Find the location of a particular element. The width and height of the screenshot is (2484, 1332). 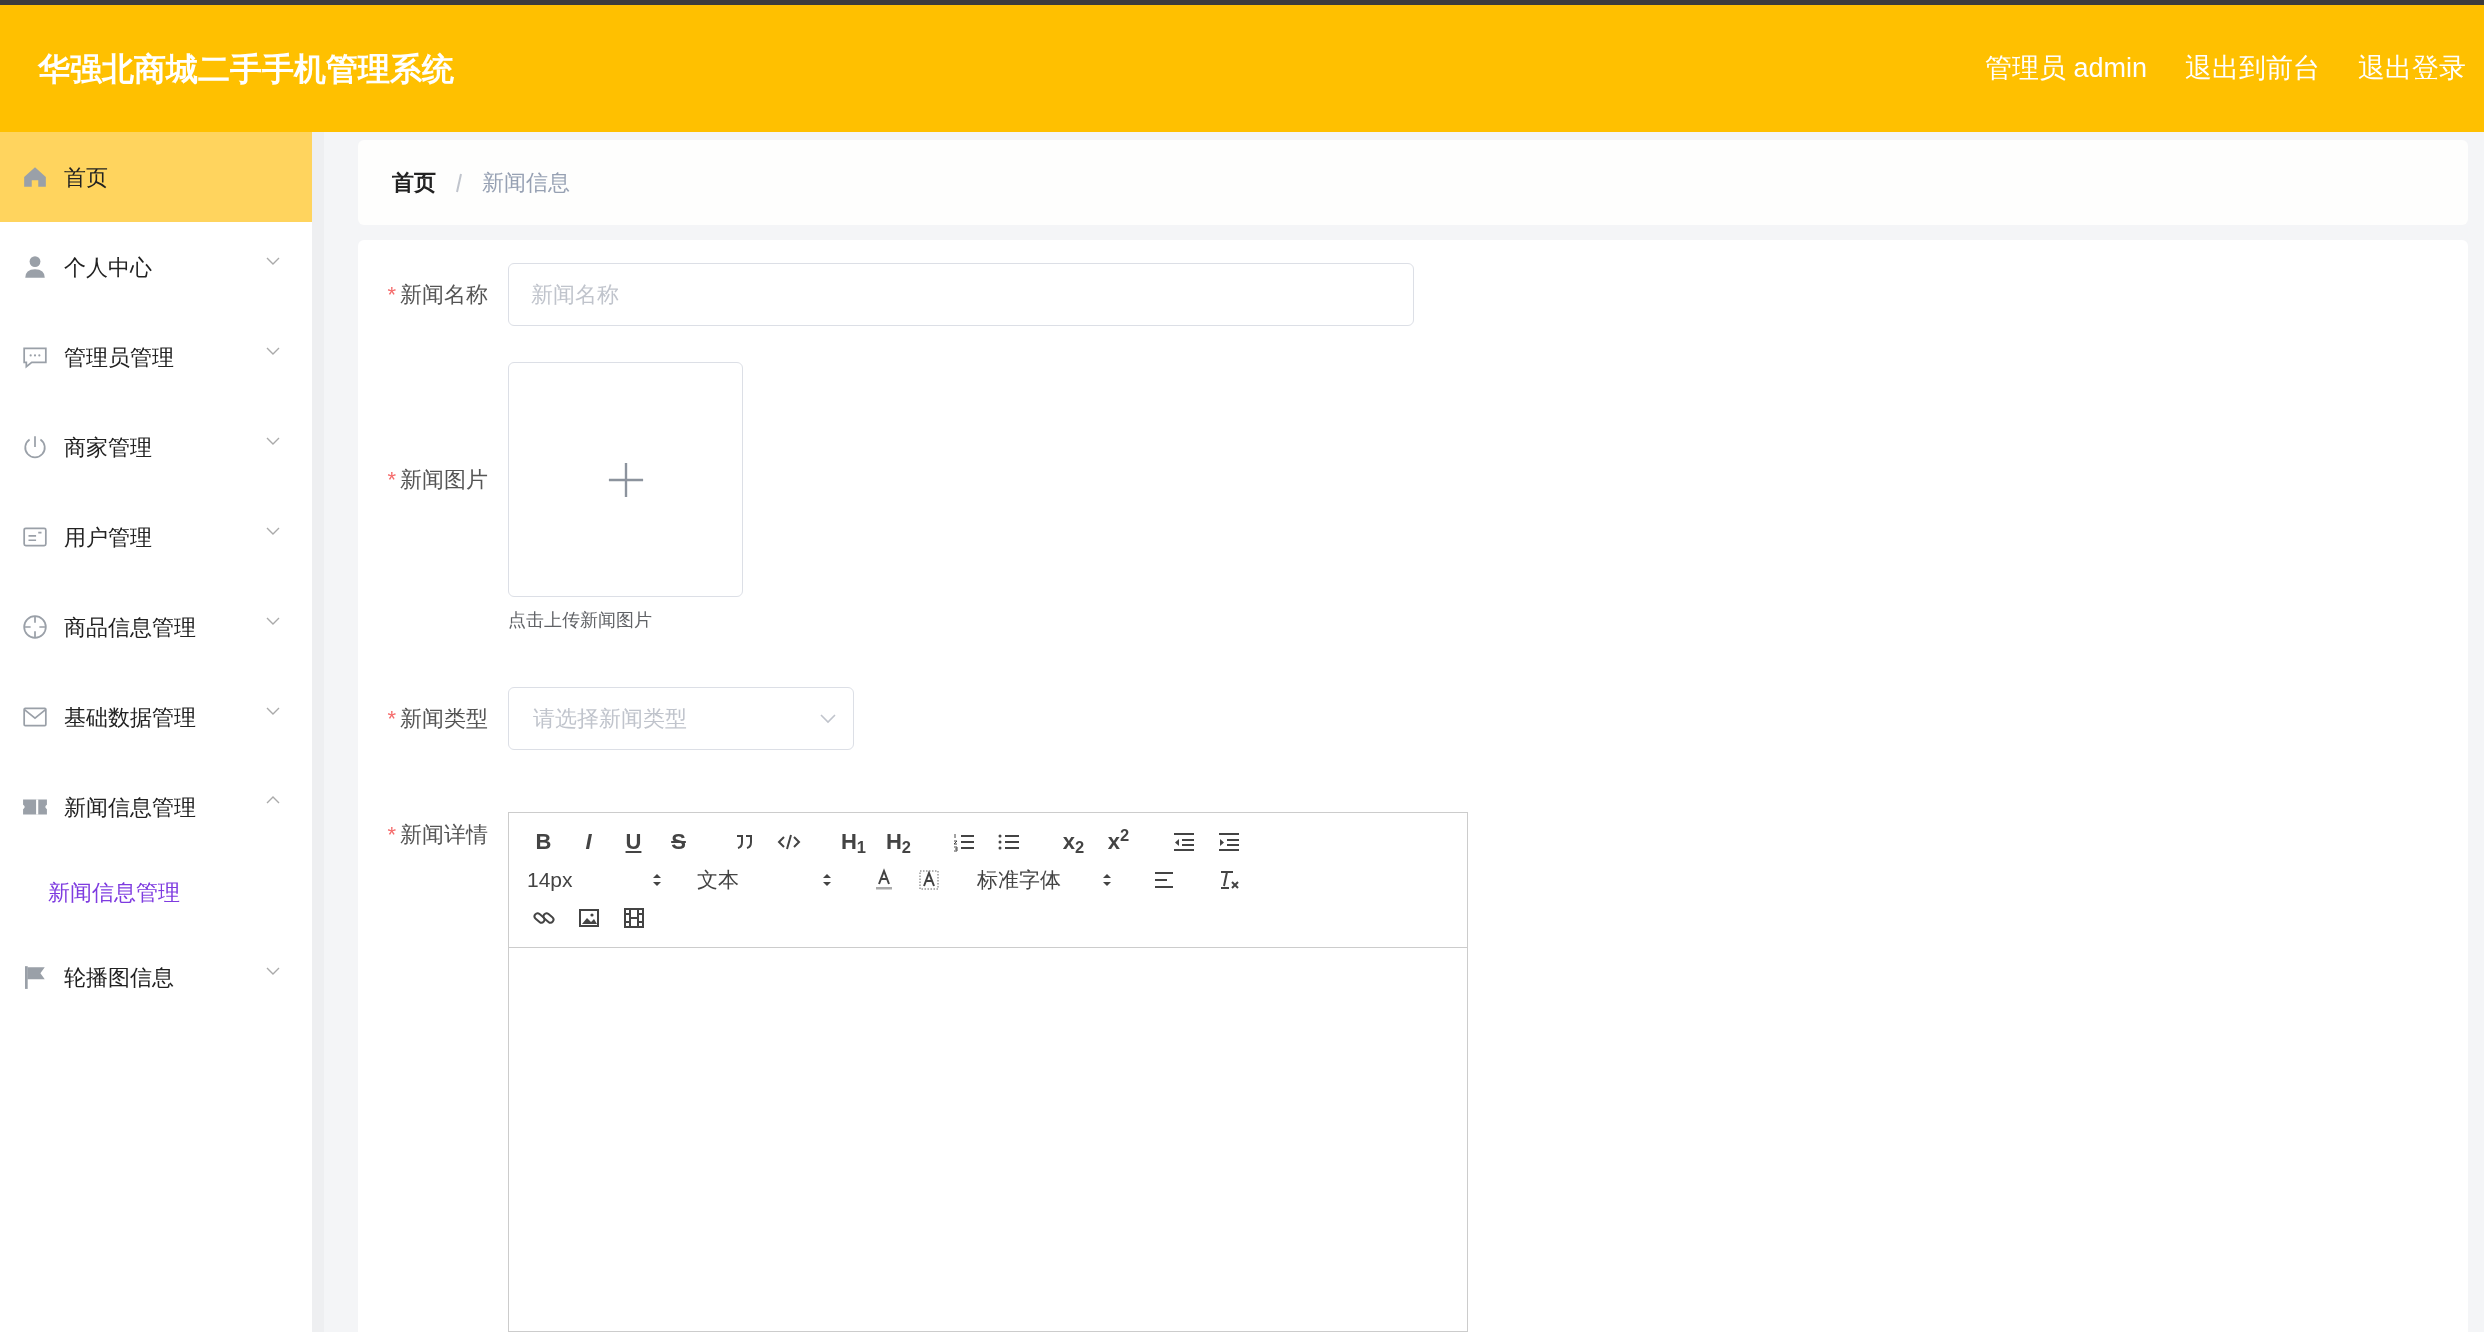

card-icon is located at coordinates (35, 537).